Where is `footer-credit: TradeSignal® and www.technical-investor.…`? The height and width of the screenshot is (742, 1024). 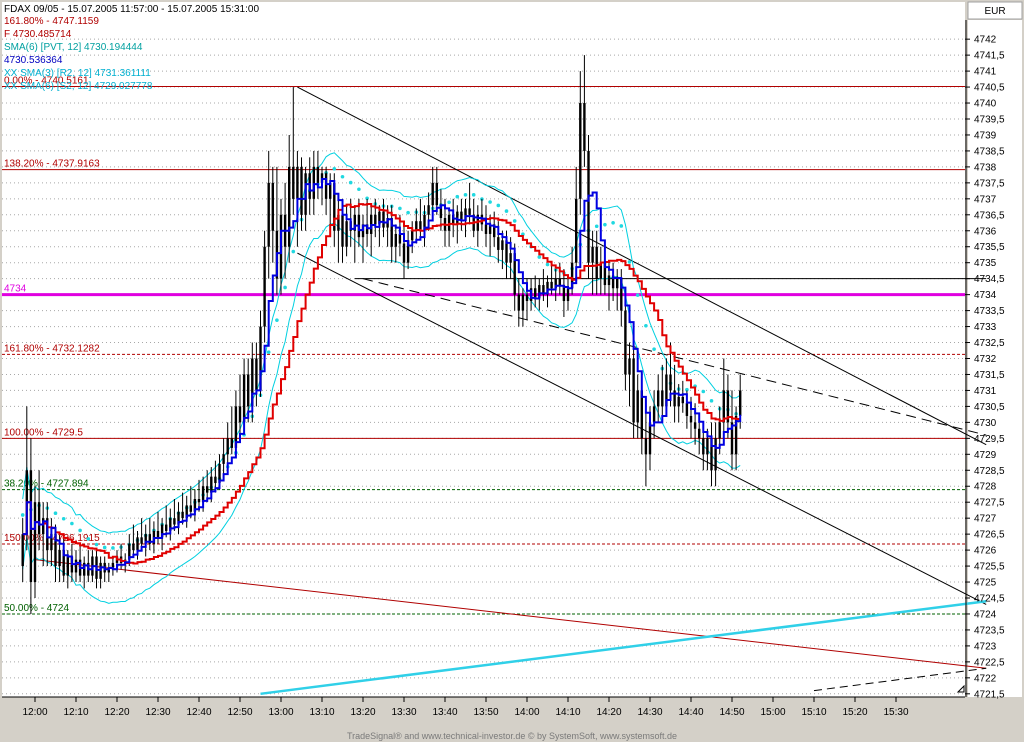
footer-credit: TradeSignal® and www.technical-investor.… is located at coordinates (512, 736).